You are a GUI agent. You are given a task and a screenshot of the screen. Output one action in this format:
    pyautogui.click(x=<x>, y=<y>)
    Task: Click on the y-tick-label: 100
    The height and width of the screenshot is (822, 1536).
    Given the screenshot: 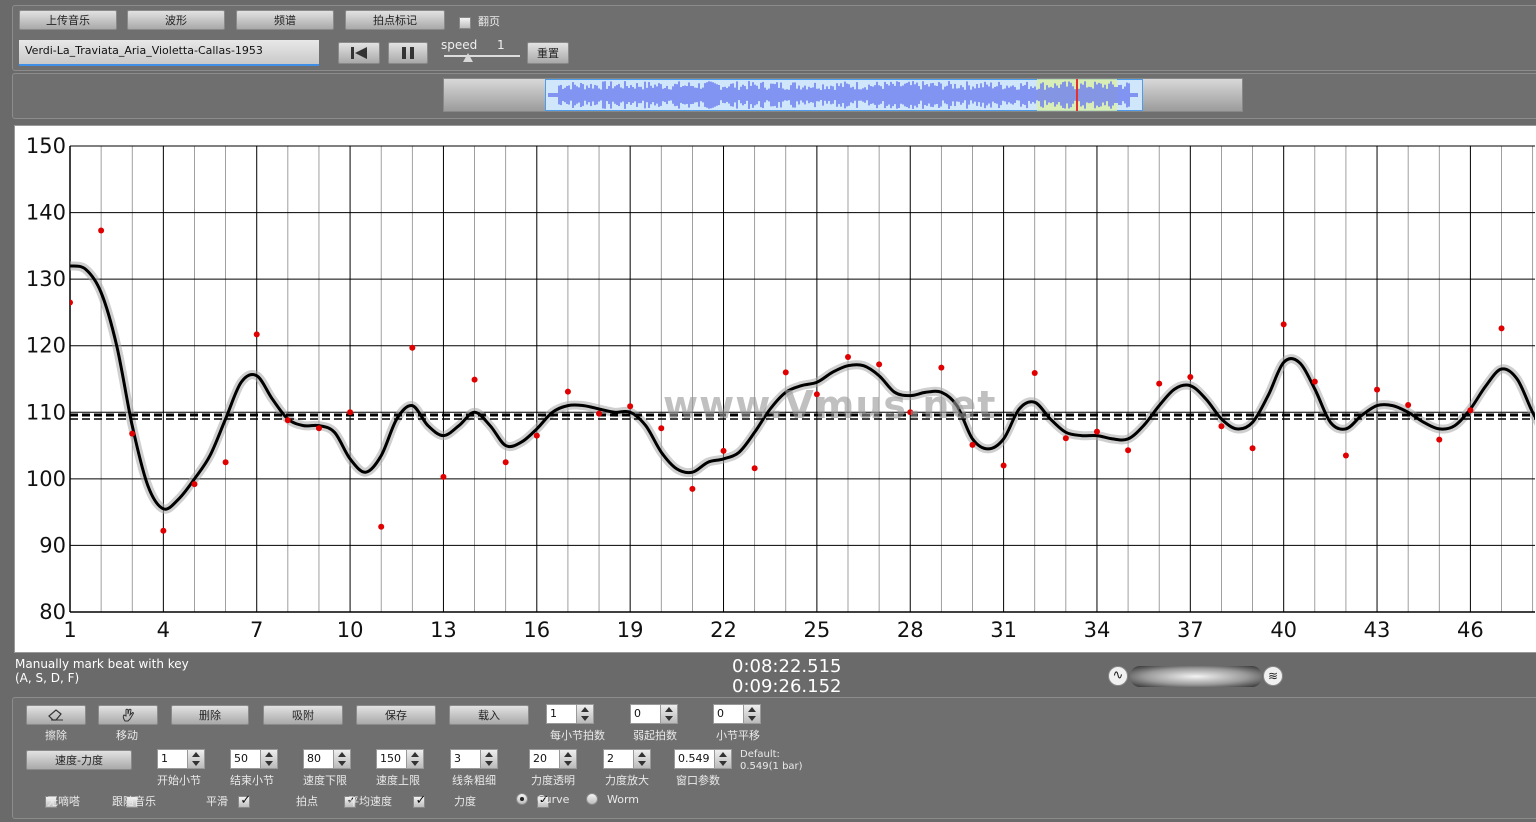 What is the action you would take?
    pyautogui.click(x=46, y=479)
    